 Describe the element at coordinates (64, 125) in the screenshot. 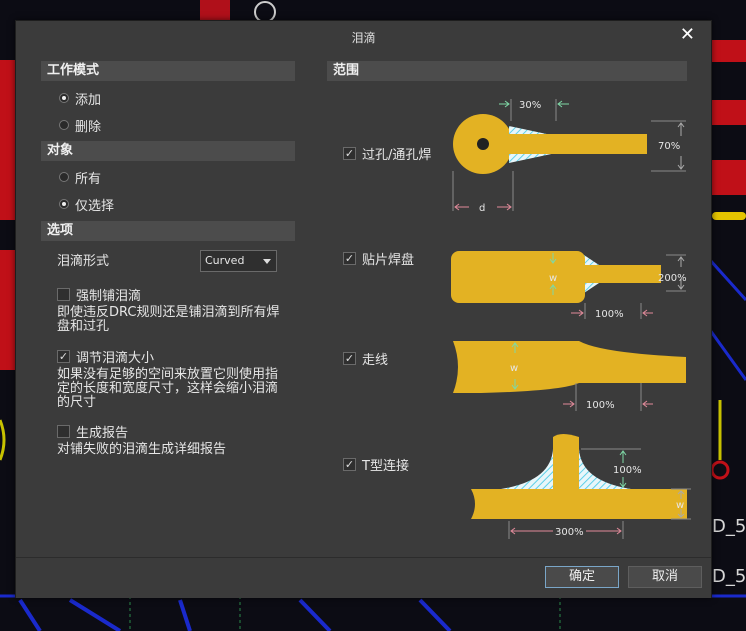

I see `radio-indicator-remove` at that location.